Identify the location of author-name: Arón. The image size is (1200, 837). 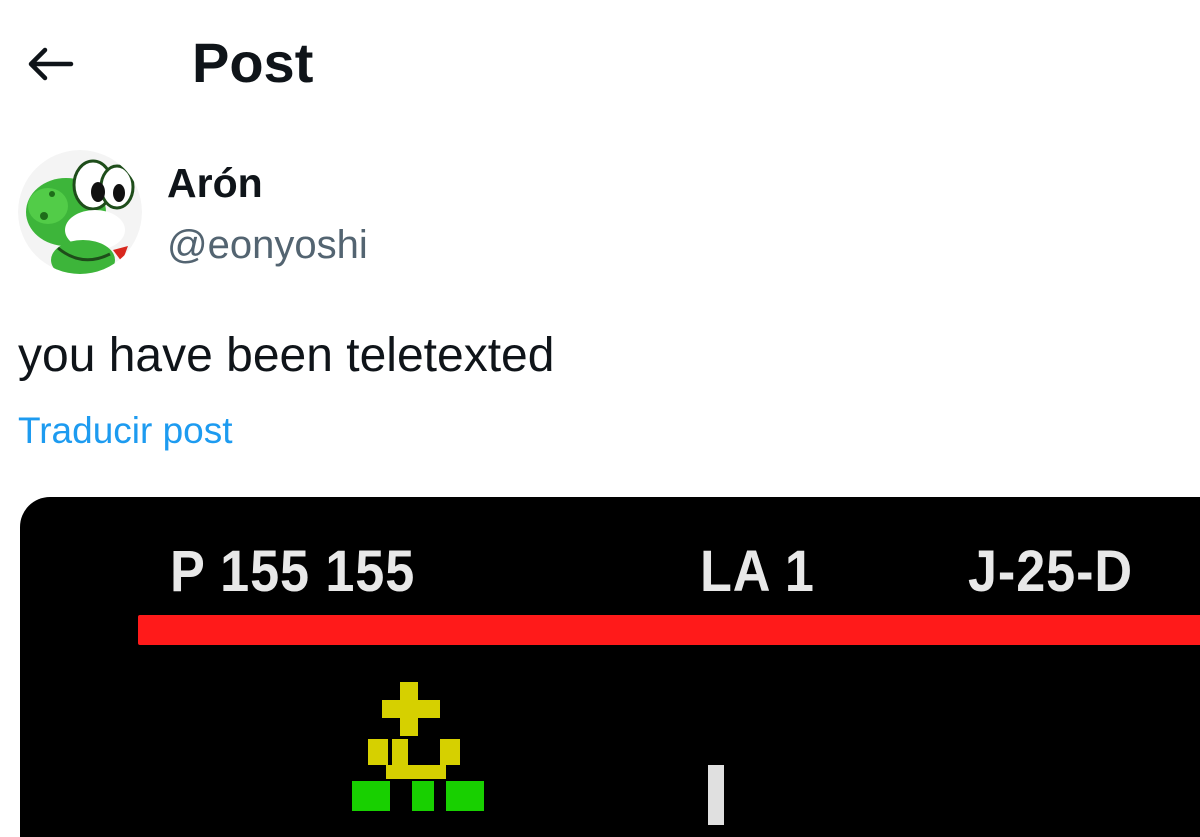
(215, 183).